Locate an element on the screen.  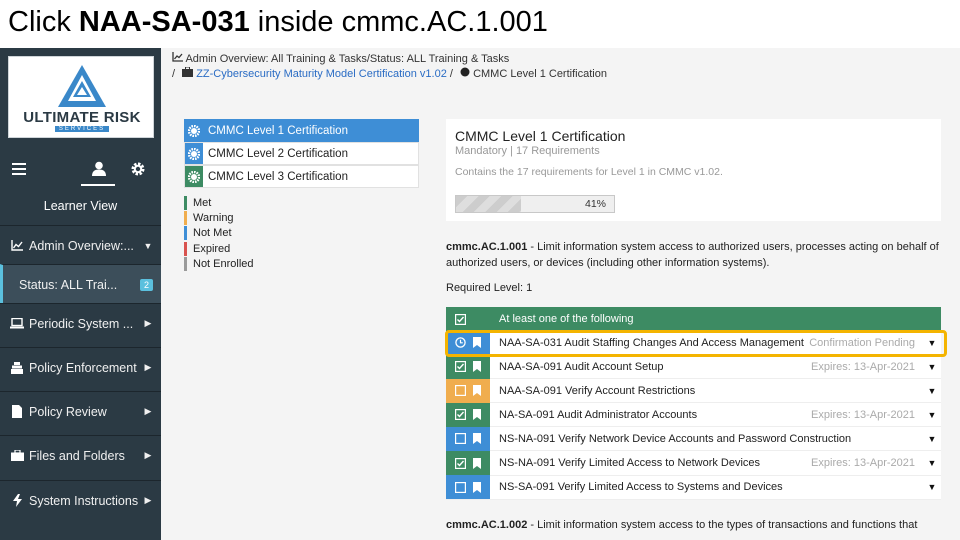
requirement-group-header: At least one of the following is located at coordinates (693, 319).